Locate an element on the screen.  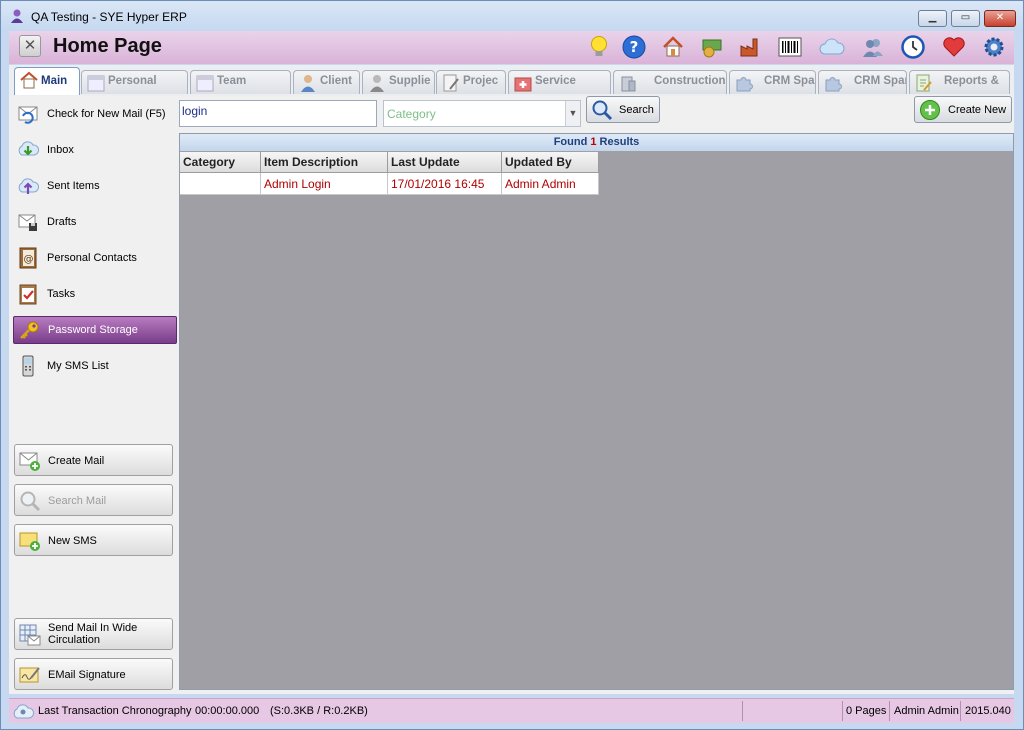
window-close-button: ✕ is located at coordinates (1000, 18).